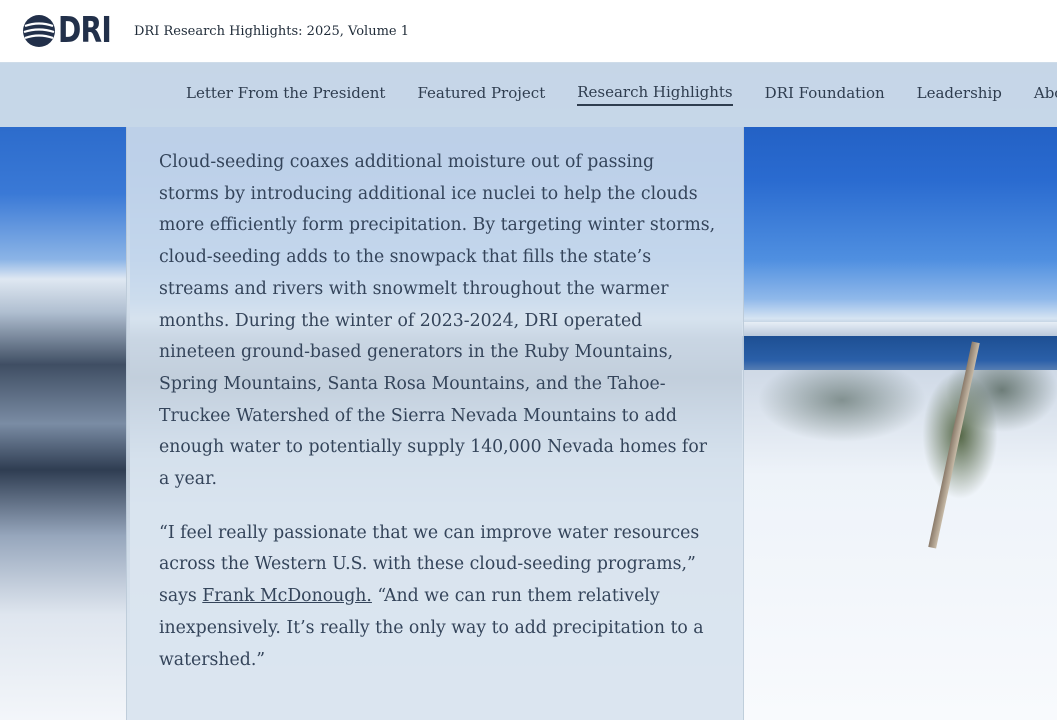  Describe the element at coordinates (85, 30) in the screenshot. I see `logo-wordmark: DRI` at that location.